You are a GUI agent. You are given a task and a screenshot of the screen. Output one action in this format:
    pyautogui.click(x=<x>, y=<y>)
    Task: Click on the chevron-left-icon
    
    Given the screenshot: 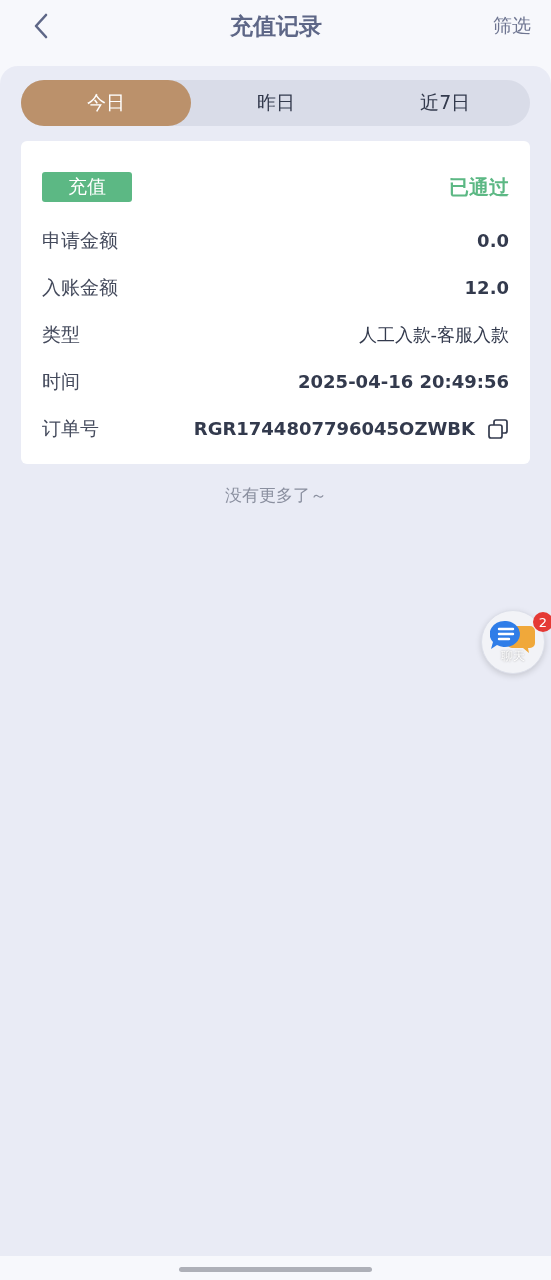 What is the action you would take?
    pyautogui.click(x=41, y=26)
    